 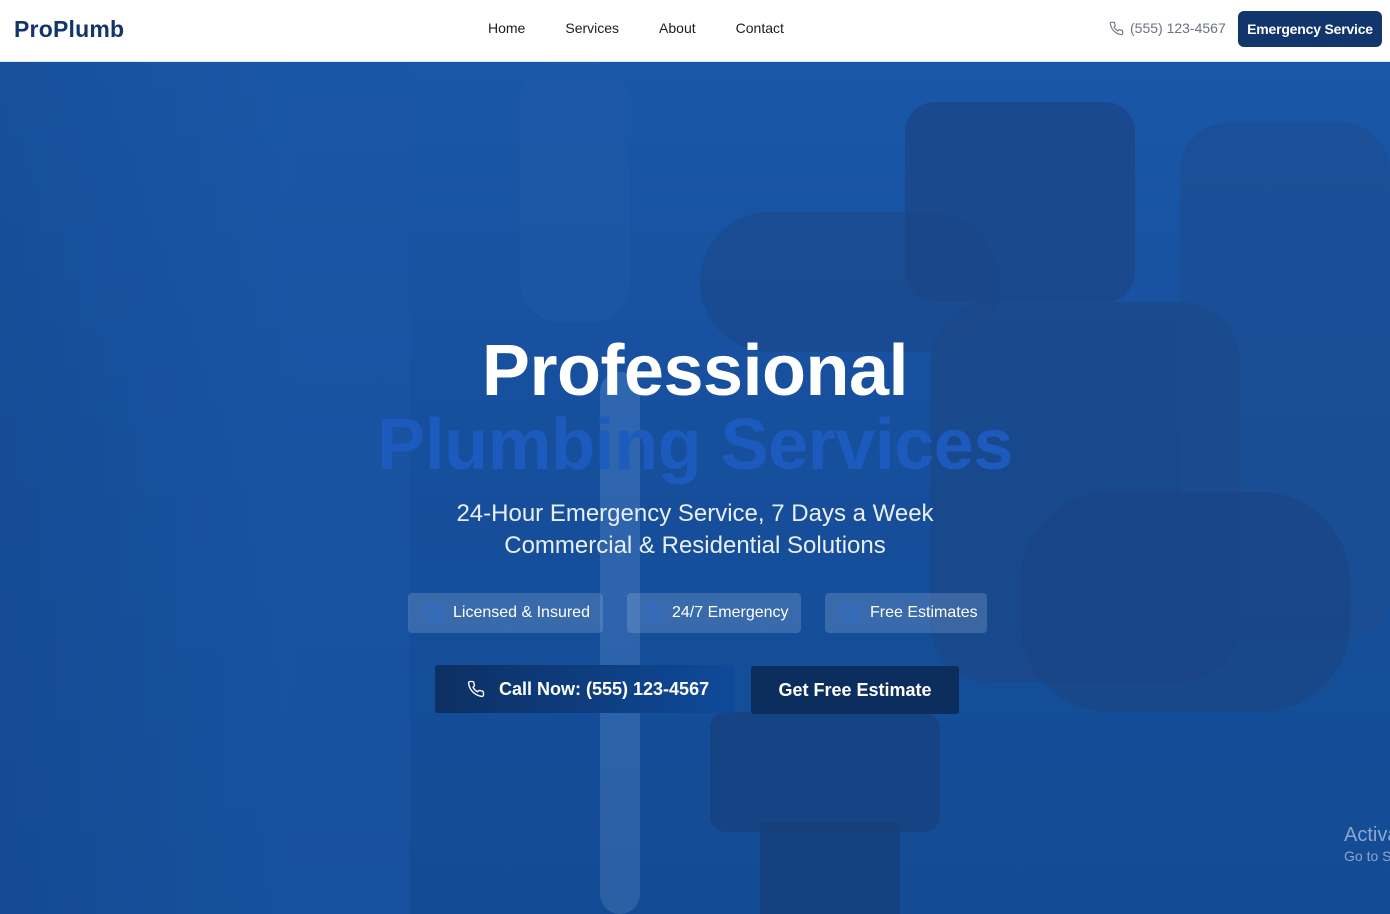 What do you see at coordinates (695, 513) in the screenshot?
I see `hero-subtitle: 24-Hour Emergency Service, 7 Days a Week` at bounding box center [695, 513].